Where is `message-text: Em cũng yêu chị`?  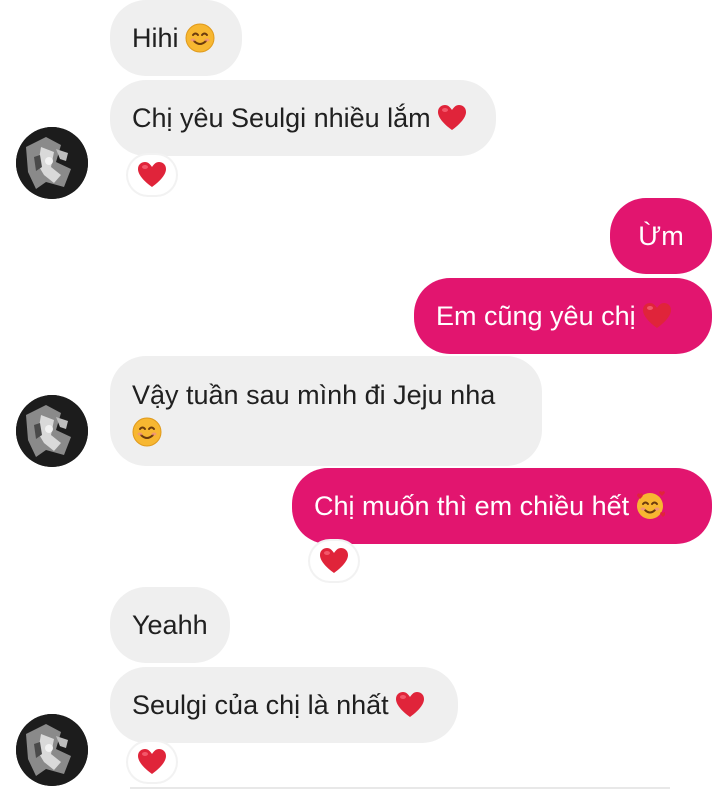
message-text: Em cũng yêu chị is located at coordinates (536, 316).